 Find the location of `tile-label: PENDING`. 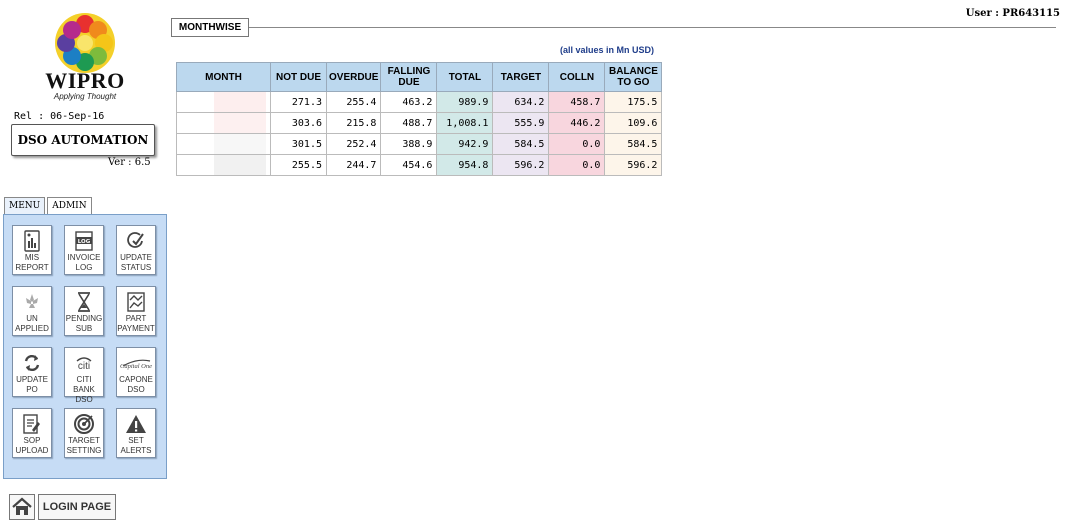

tile-label: PENDING is located at coordinates (84, 318).